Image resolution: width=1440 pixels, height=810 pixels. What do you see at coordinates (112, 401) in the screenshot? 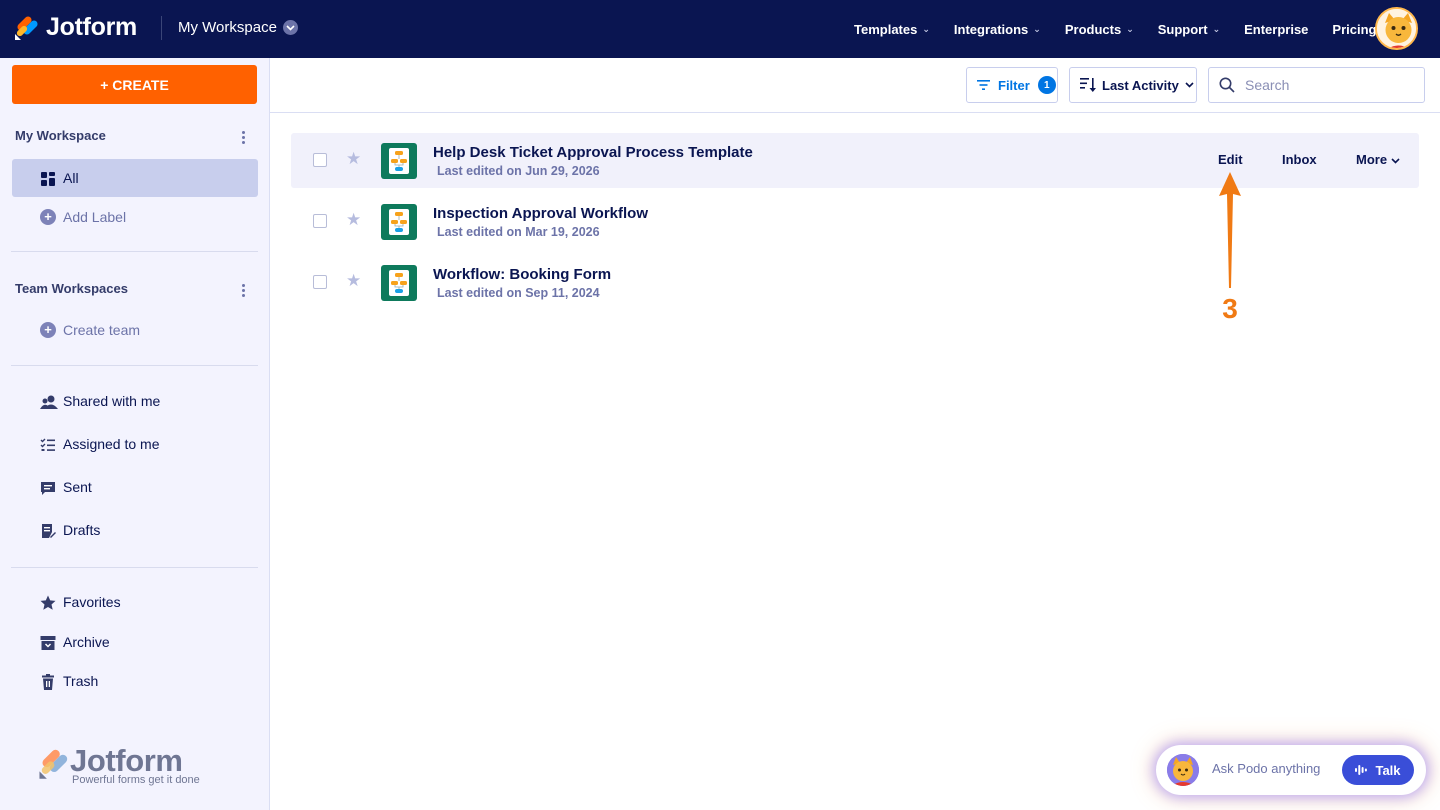
I see `sidebar-item-label: Shared with me` at bounding box center [112, 401].